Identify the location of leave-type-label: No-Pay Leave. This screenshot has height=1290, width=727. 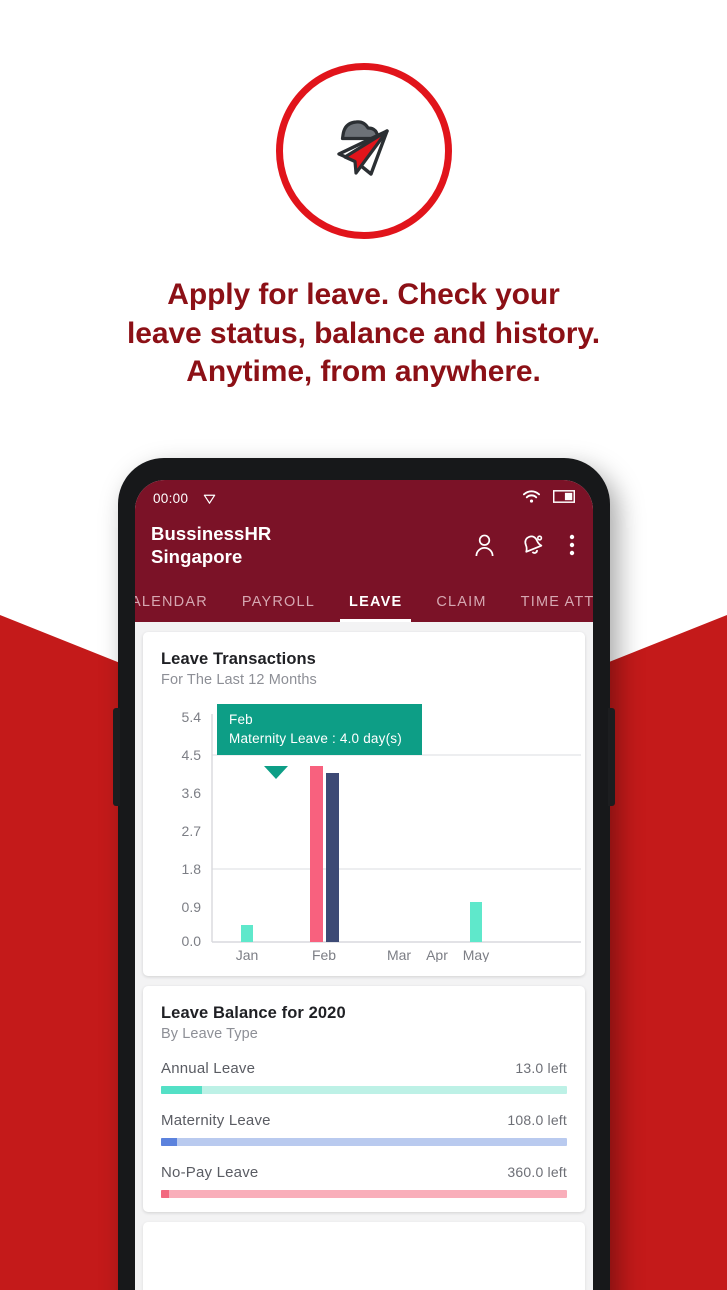
(210, 1172).